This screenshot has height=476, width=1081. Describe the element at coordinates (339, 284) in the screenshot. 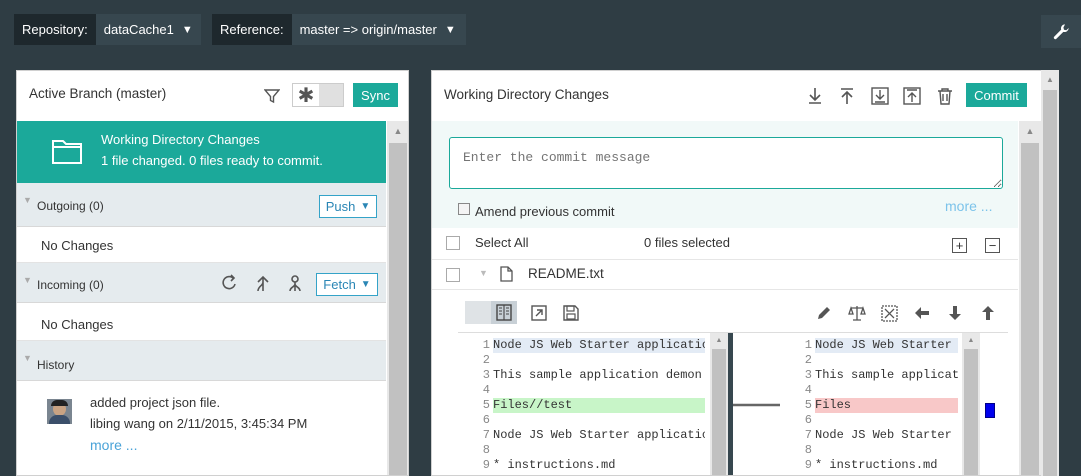

I see `fetch-label: Fetch` at that location.